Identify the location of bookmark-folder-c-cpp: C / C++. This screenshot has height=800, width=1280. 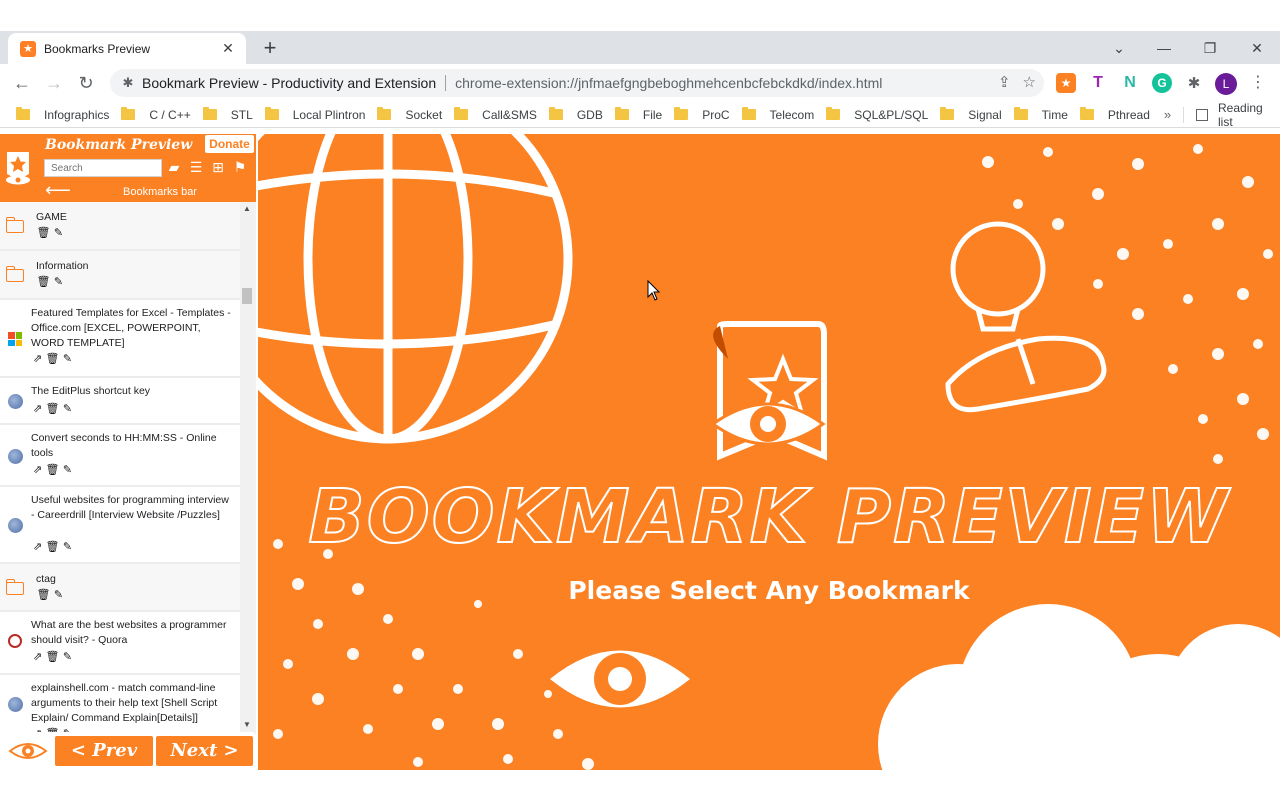
(157, 115).